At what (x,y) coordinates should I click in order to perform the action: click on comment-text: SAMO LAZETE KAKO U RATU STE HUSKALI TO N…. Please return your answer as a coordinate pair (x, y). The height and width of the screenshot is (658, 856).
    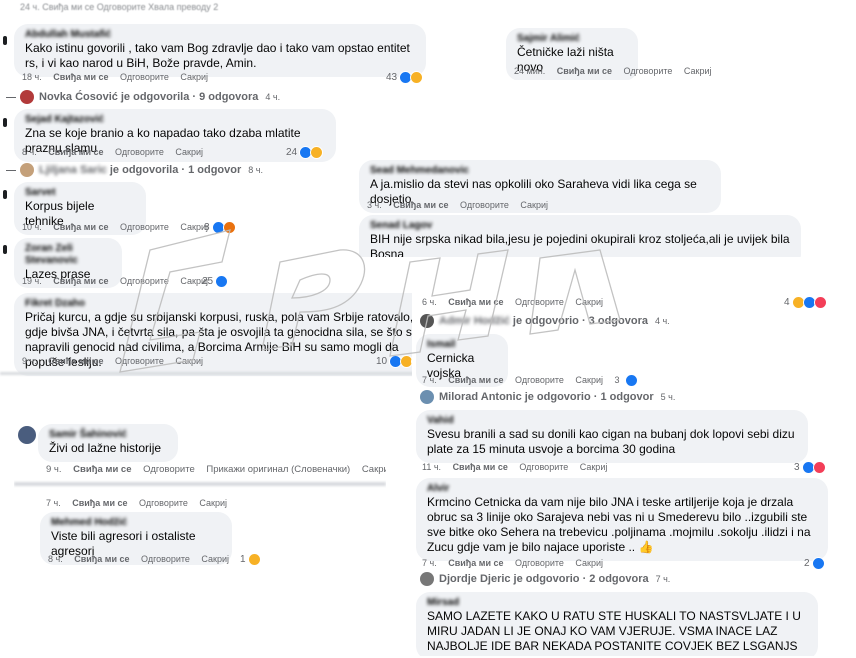
    Looking at the image, I should click on (614, 631).